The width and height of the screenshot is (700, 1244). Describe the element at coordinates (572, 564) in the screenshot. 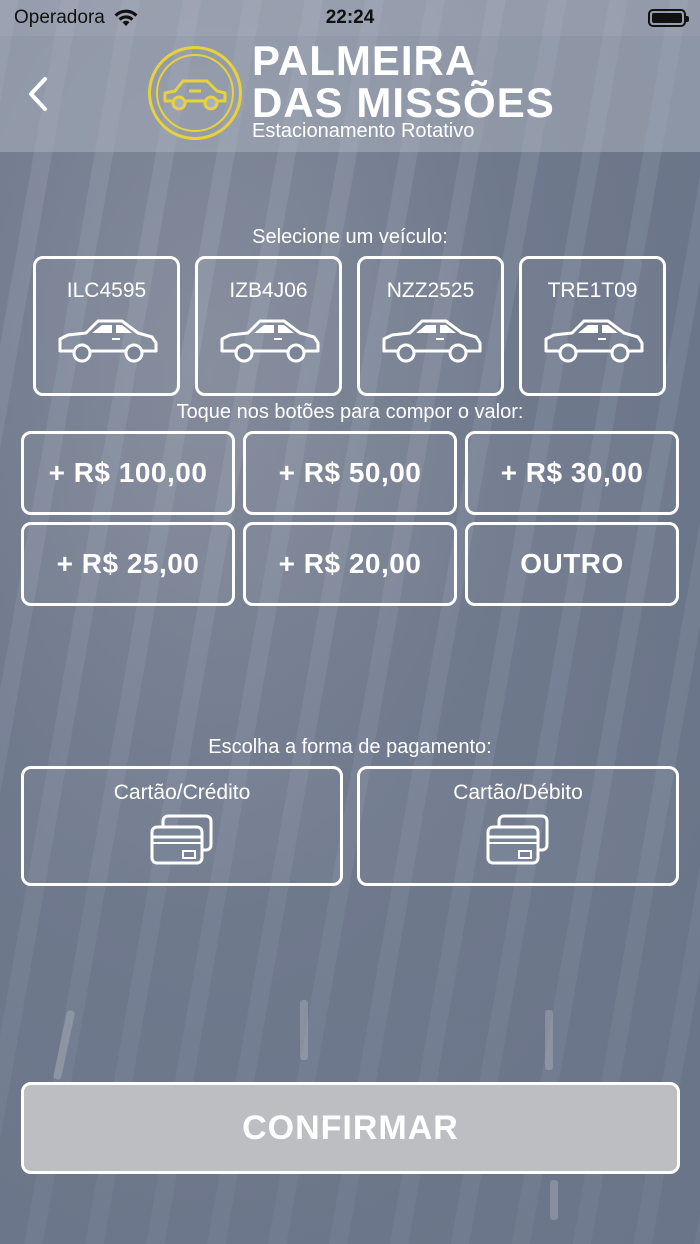

I see `other-amount-button: OUTRO` at that location.